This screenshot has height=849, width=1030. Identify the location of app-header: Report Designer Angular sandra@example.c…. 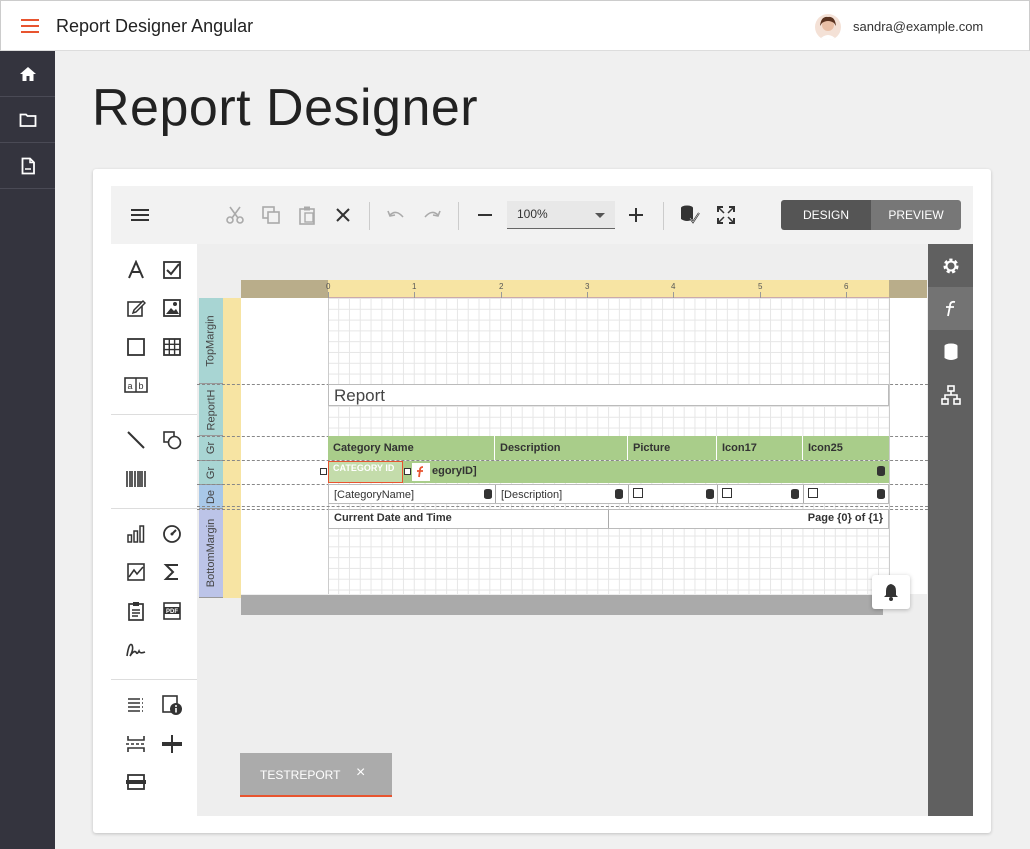
(515, 25).